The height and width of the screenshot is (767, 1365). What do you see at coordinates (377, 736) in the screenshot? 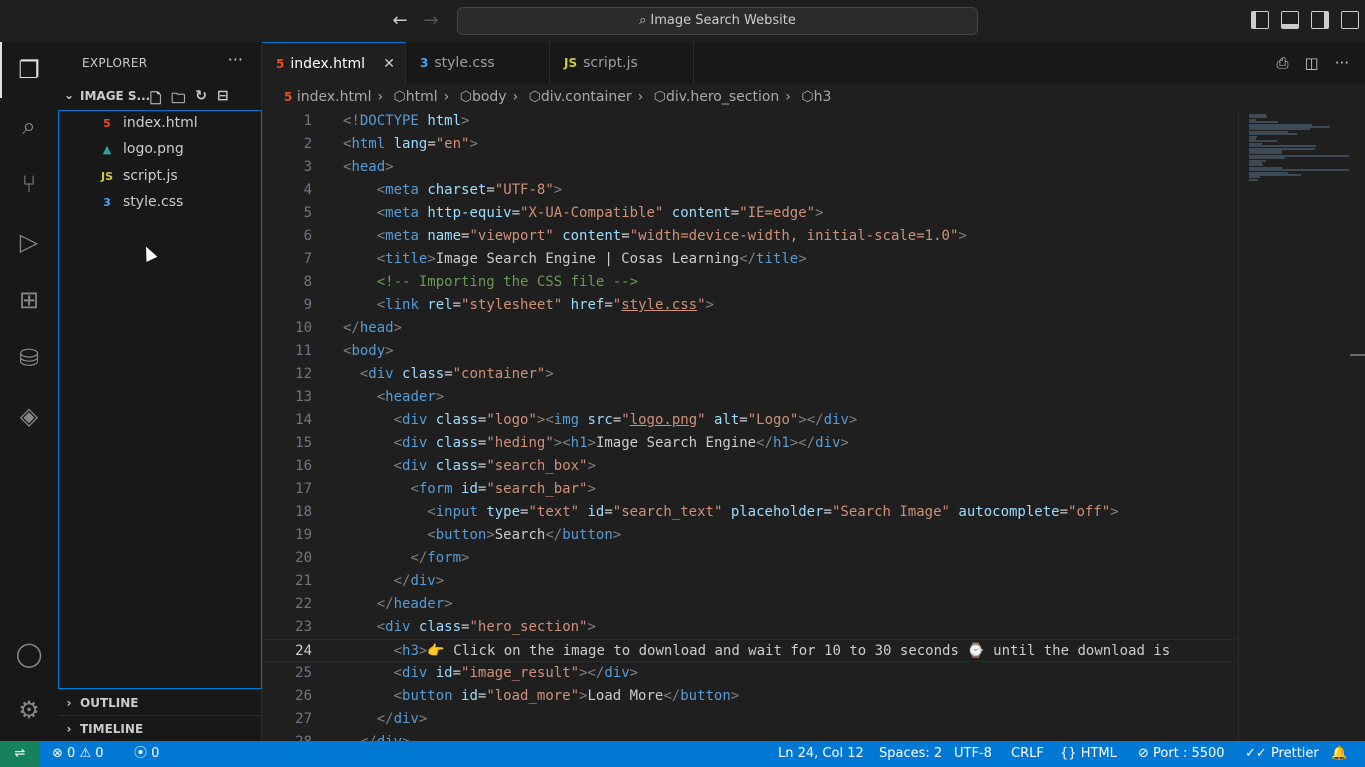
I see `code-text: </div>` at bounding box center [377, 736].